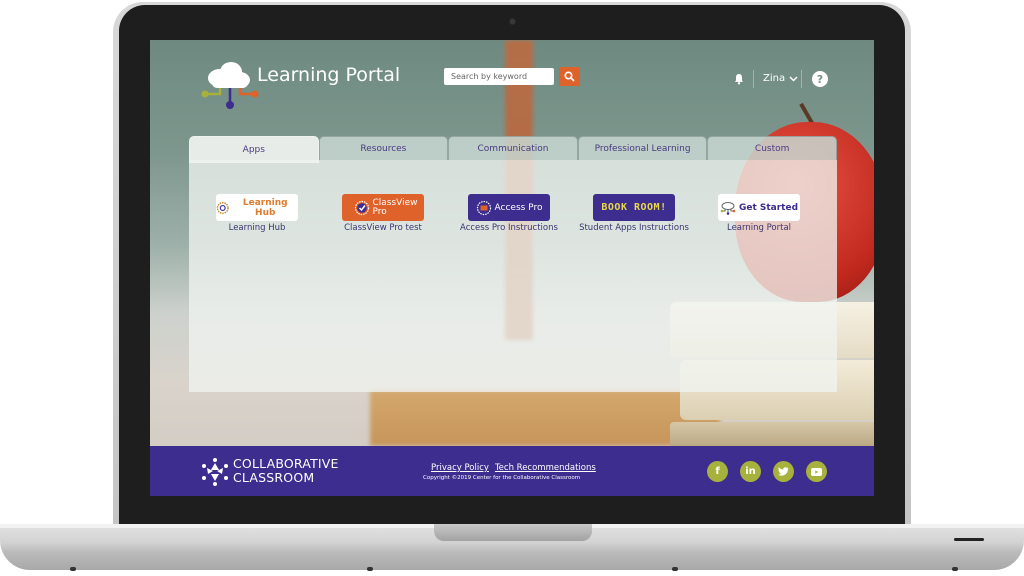  I want to click on book-badge-icon, so click(483, 207).